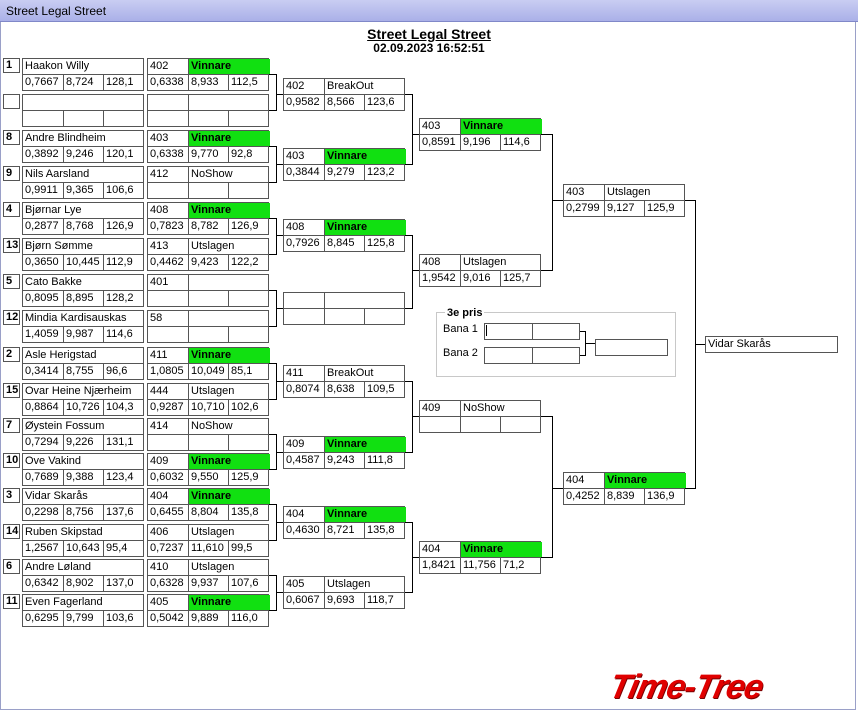  I want to click on racer-name: Bjørnar Lye, so click(83, 210).